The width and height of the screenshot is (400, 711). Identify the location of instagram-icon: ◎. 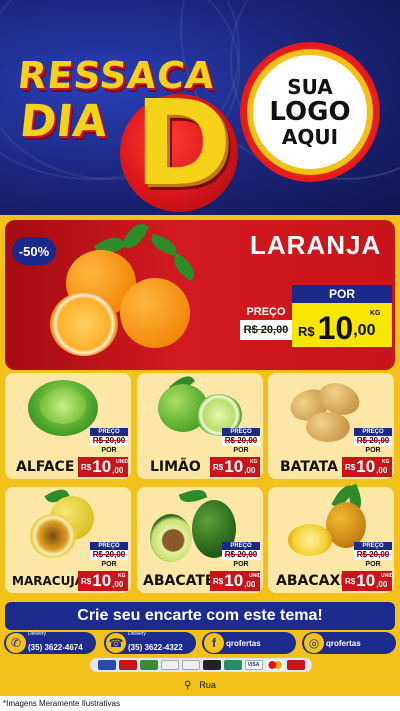
(314, 643).